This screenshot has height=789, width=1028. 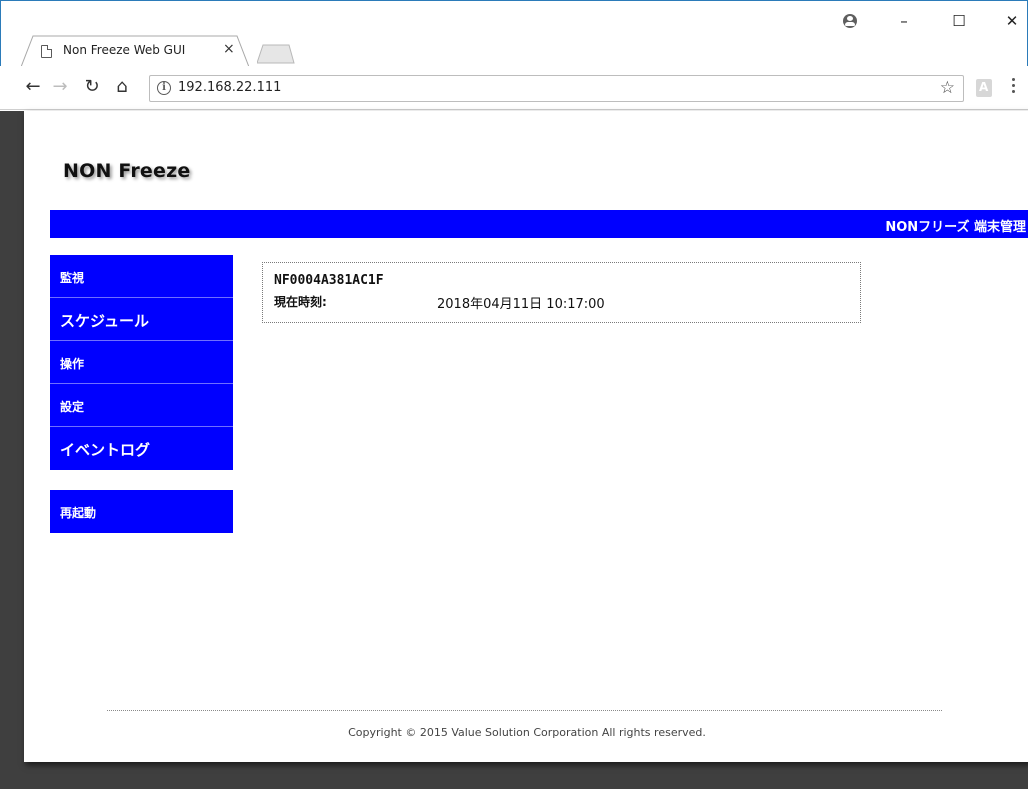 What do you see at coordinates (276, 54) in the screenshot?
I see `new-tab-button` at bounding box center [276, 54].